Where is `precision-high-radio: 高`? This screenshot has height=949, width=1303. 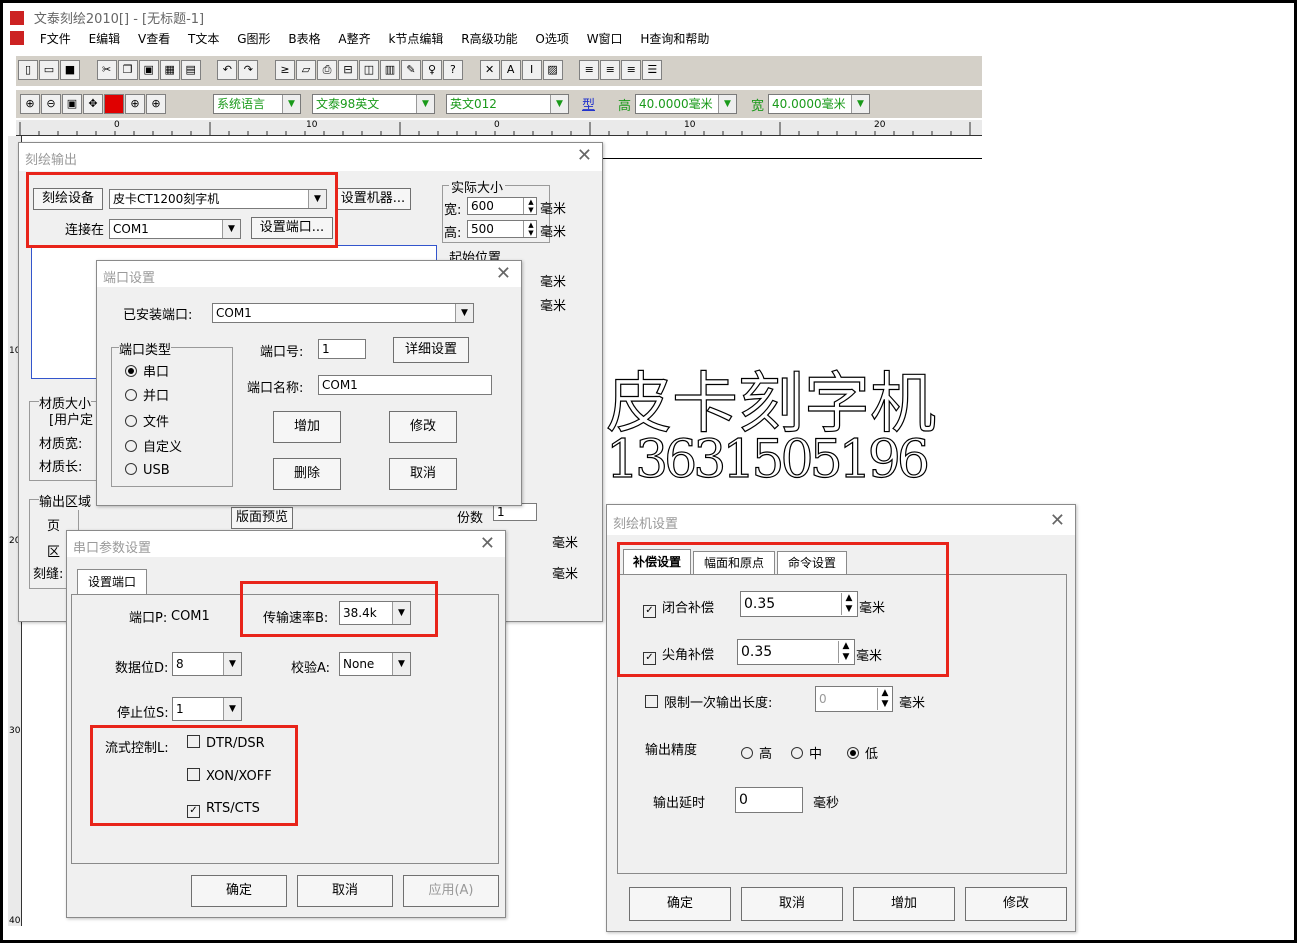
precision-high-radio: 高 is located at coordinates (756, 752).